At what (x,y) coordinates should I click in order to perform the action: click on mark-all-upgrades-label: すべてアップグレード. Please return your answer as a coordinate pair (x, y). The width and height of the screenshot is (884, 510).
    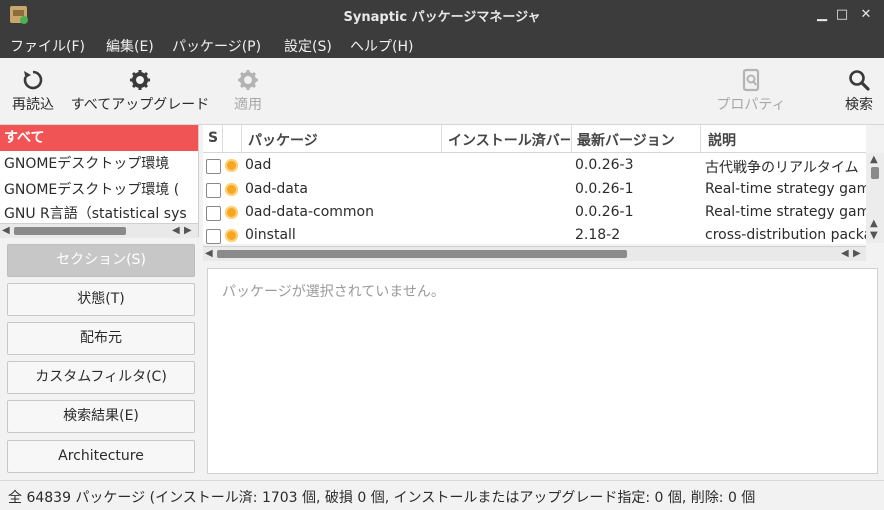
    Looking at the image, I should click on (140, 105).